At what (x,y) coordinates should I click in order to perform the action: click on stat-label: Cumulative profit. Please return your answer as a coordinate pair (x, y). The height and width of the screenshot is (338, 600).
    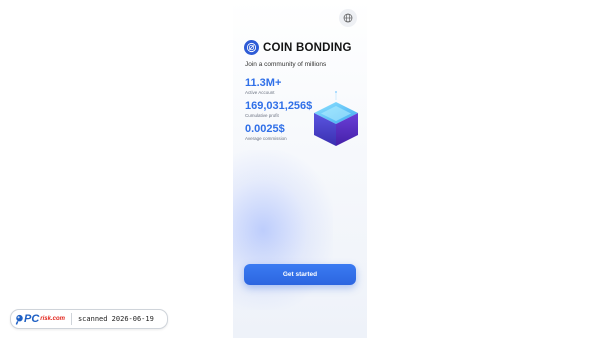
    Looking at the image, I should click on (262, 115).